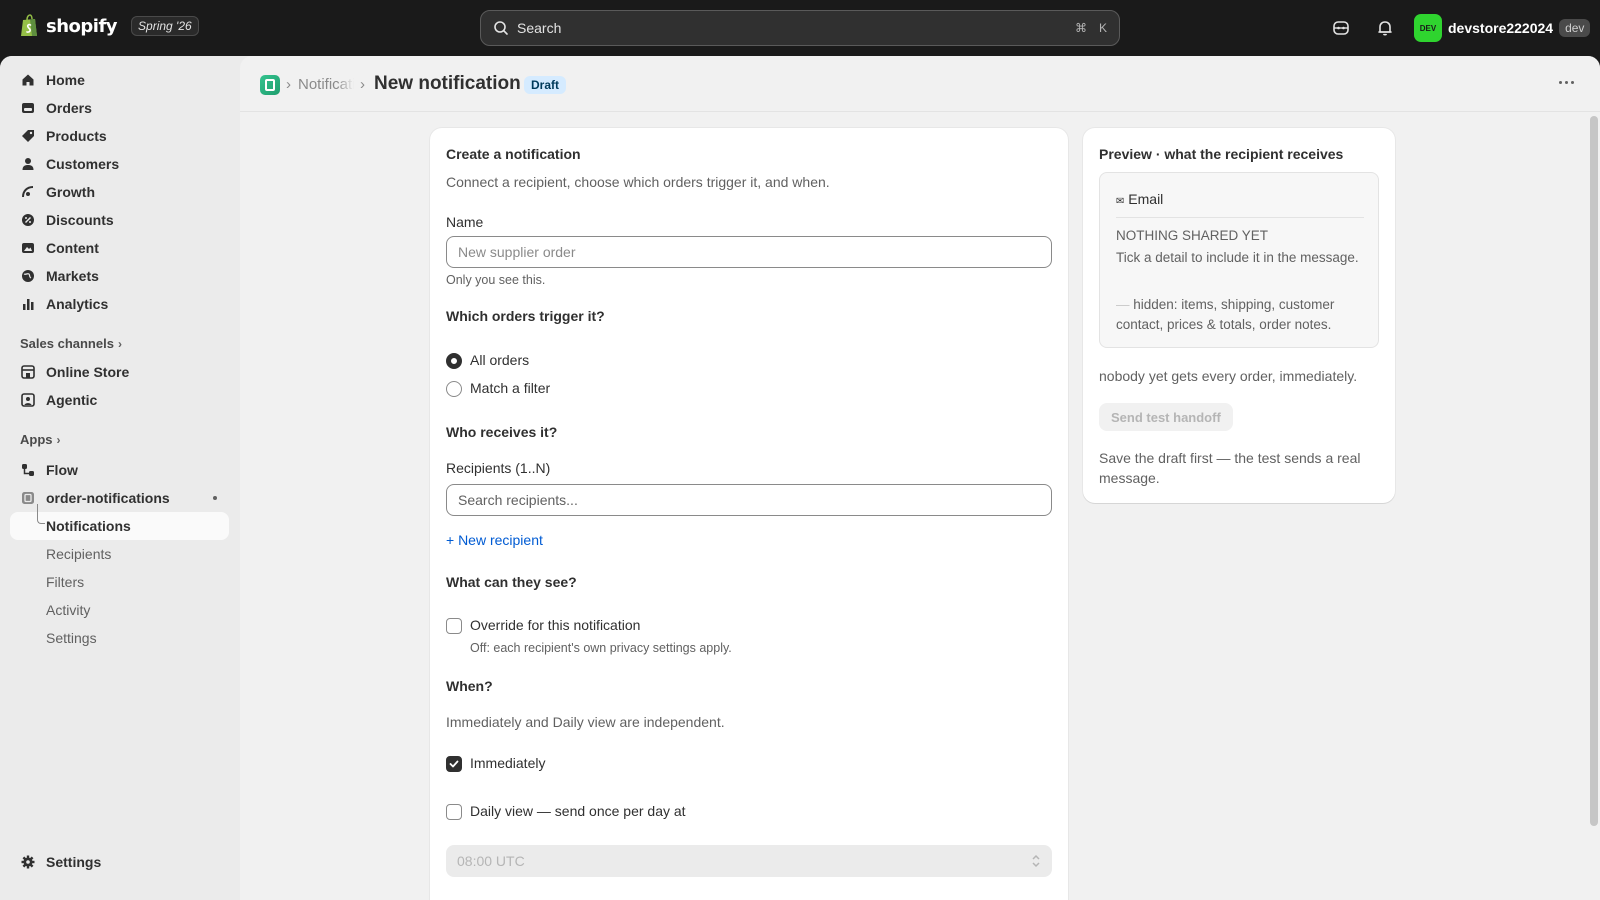 The width and height of the screenshot is (1600, 900). Describe the element at coordinates (454, 812) in the screenshot. I see `daily-view-checkbox` at that location.